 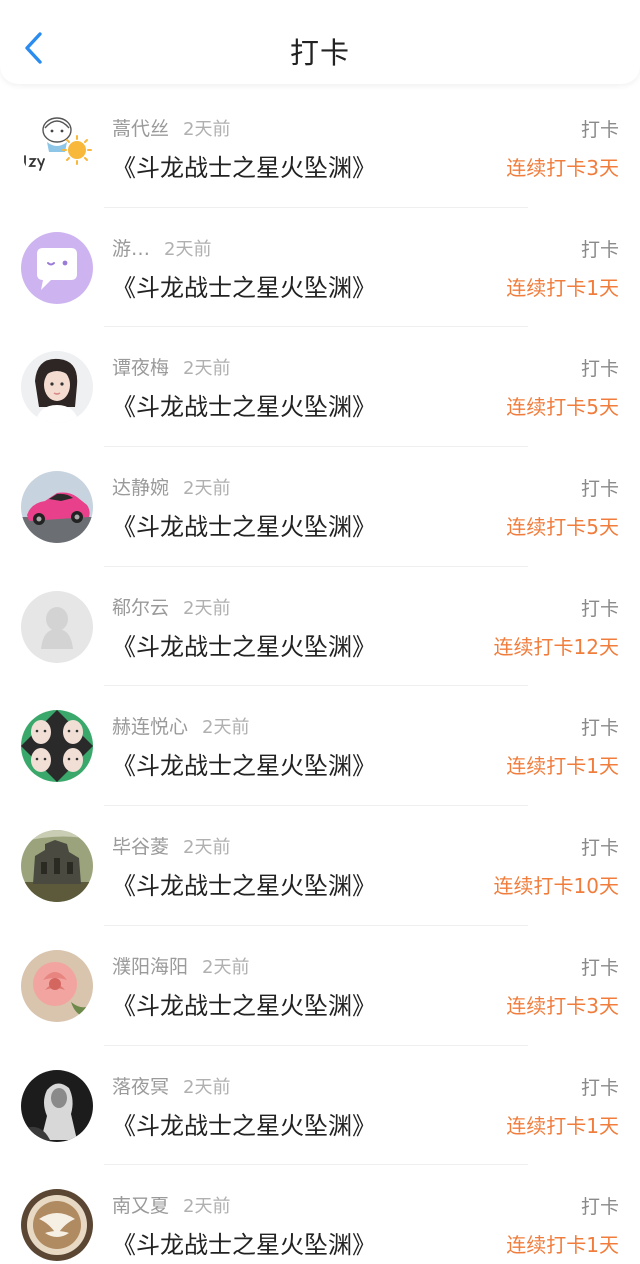 I want to click on avatar-rose-photo, so click(x=57, y=985).